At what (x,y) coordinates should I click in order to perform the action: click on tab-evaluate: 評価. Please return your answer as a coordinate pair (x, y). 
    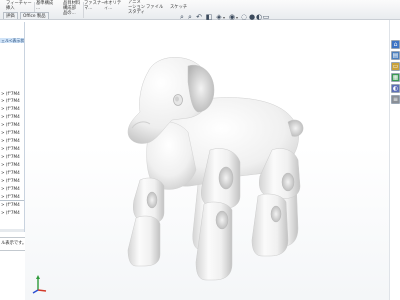
    Looking at the image, I should click on (10, 15).